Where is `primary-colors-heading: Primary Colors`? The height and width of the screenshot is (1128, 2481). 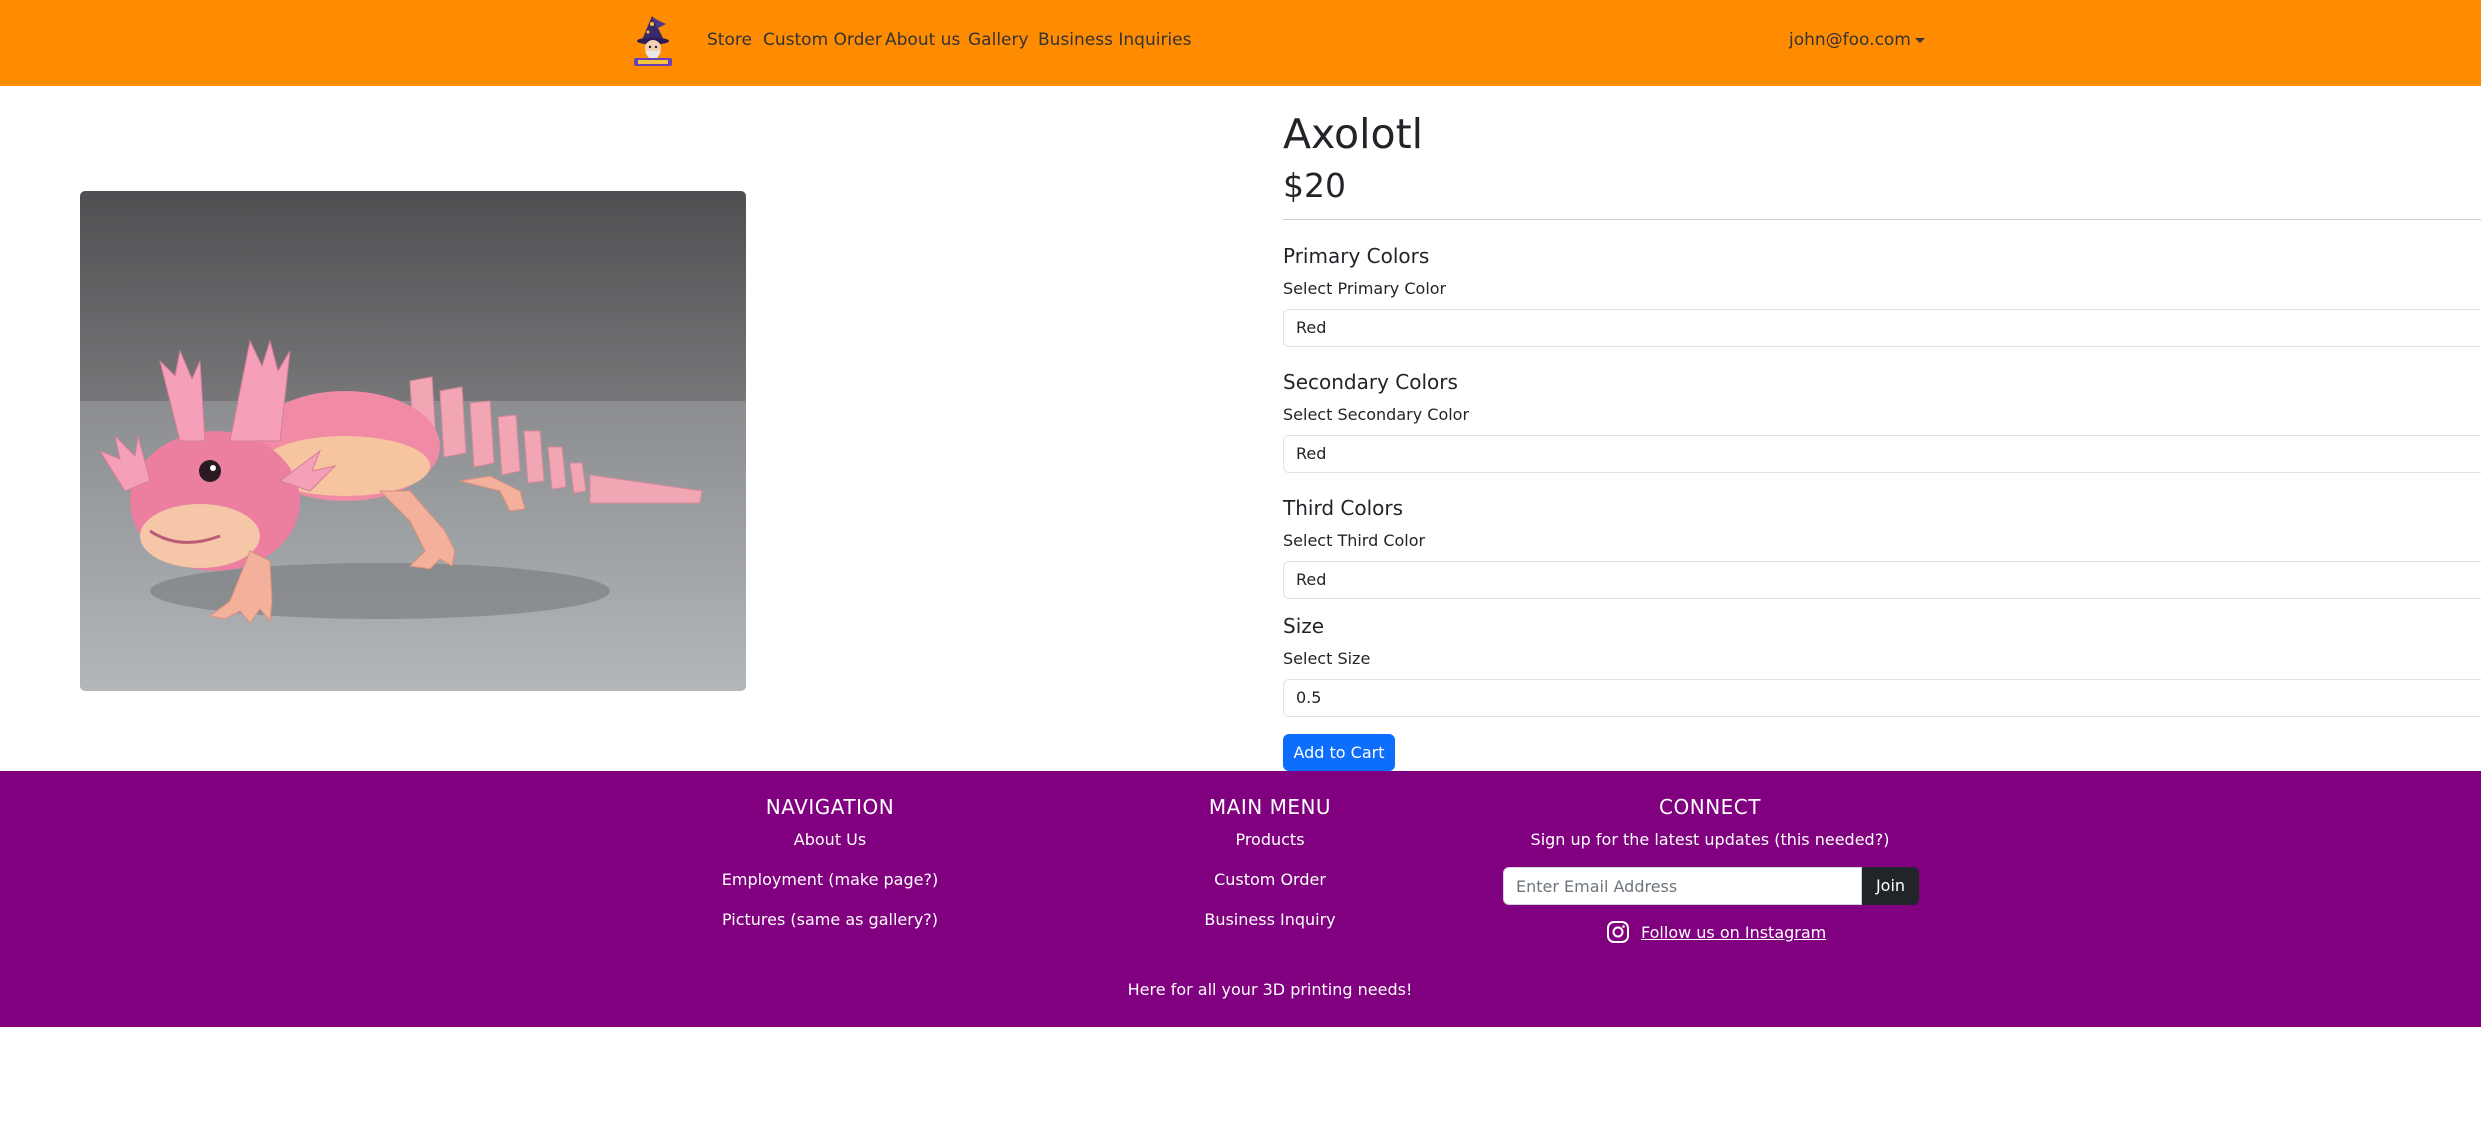 primary-colors-heading: Primary Colors is located at coordinates (1356, 256).